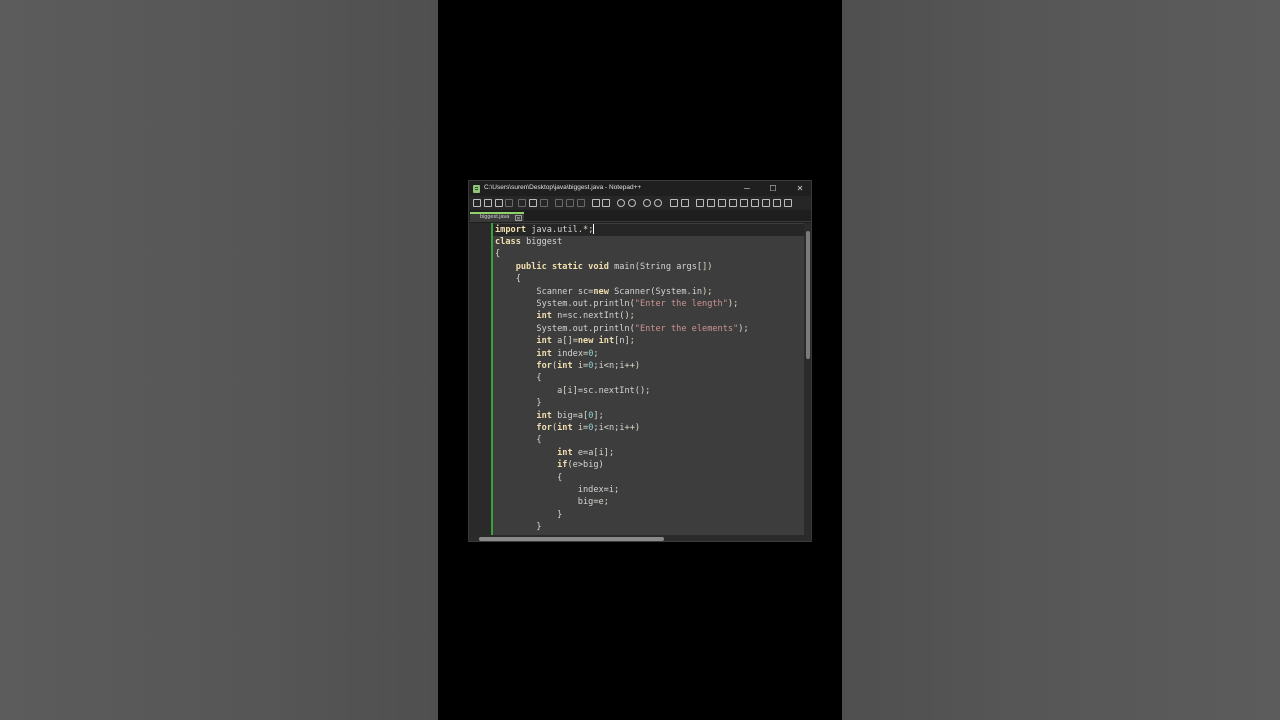 This screenshot has width=1280, height=720. Describe the element at coordinates (648, 229) in the screenshot. I see `code-line: 1import java.util.*;` at that location.